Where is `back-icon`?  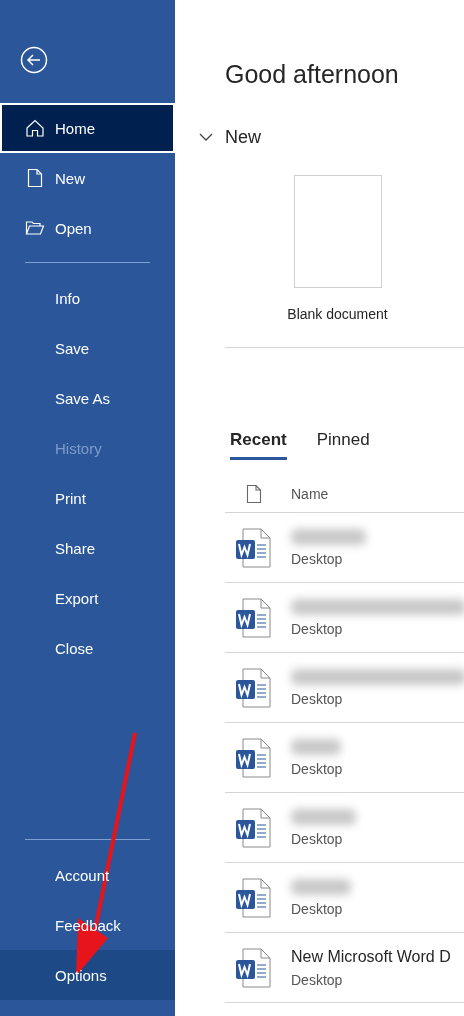
back-icon is located at coordinates (34, 59).